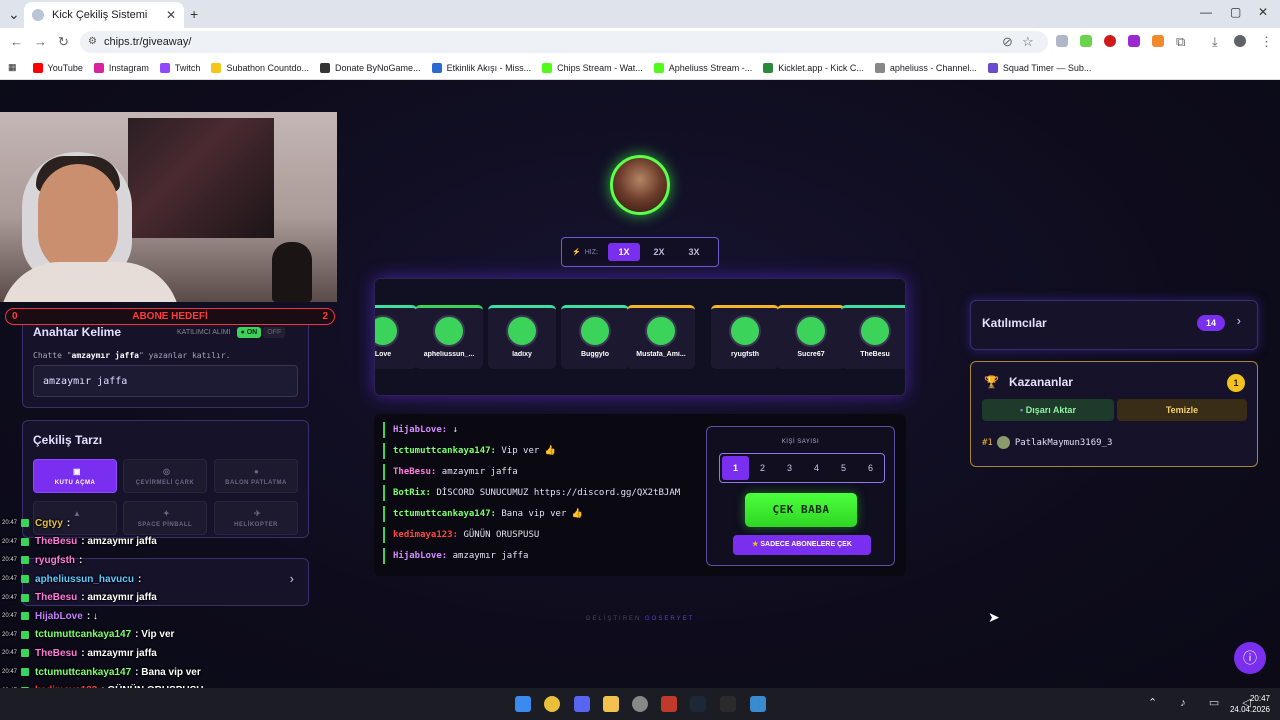  What do you see at coordinates (1239, 320) in the screenshot?
I see `chevron-right-icon: ›` at bounding box center [1239, 320].